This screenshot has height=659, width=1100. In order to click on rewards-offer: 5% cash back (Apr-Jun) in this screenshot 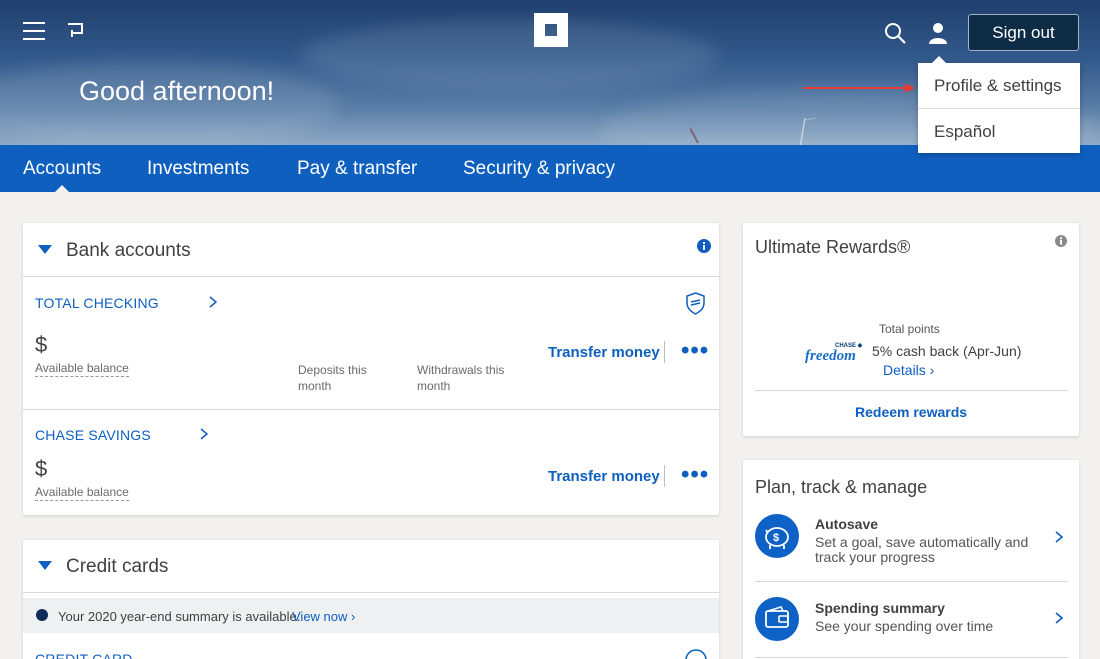, I will do `click(947, 351)`.